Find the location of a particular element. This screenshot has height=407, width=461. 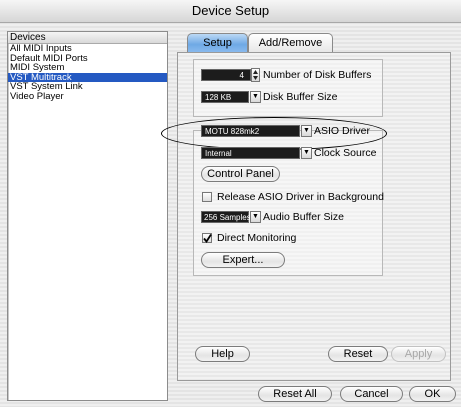

window-title-bar: Device Setup is located at coordinates (230, 11).